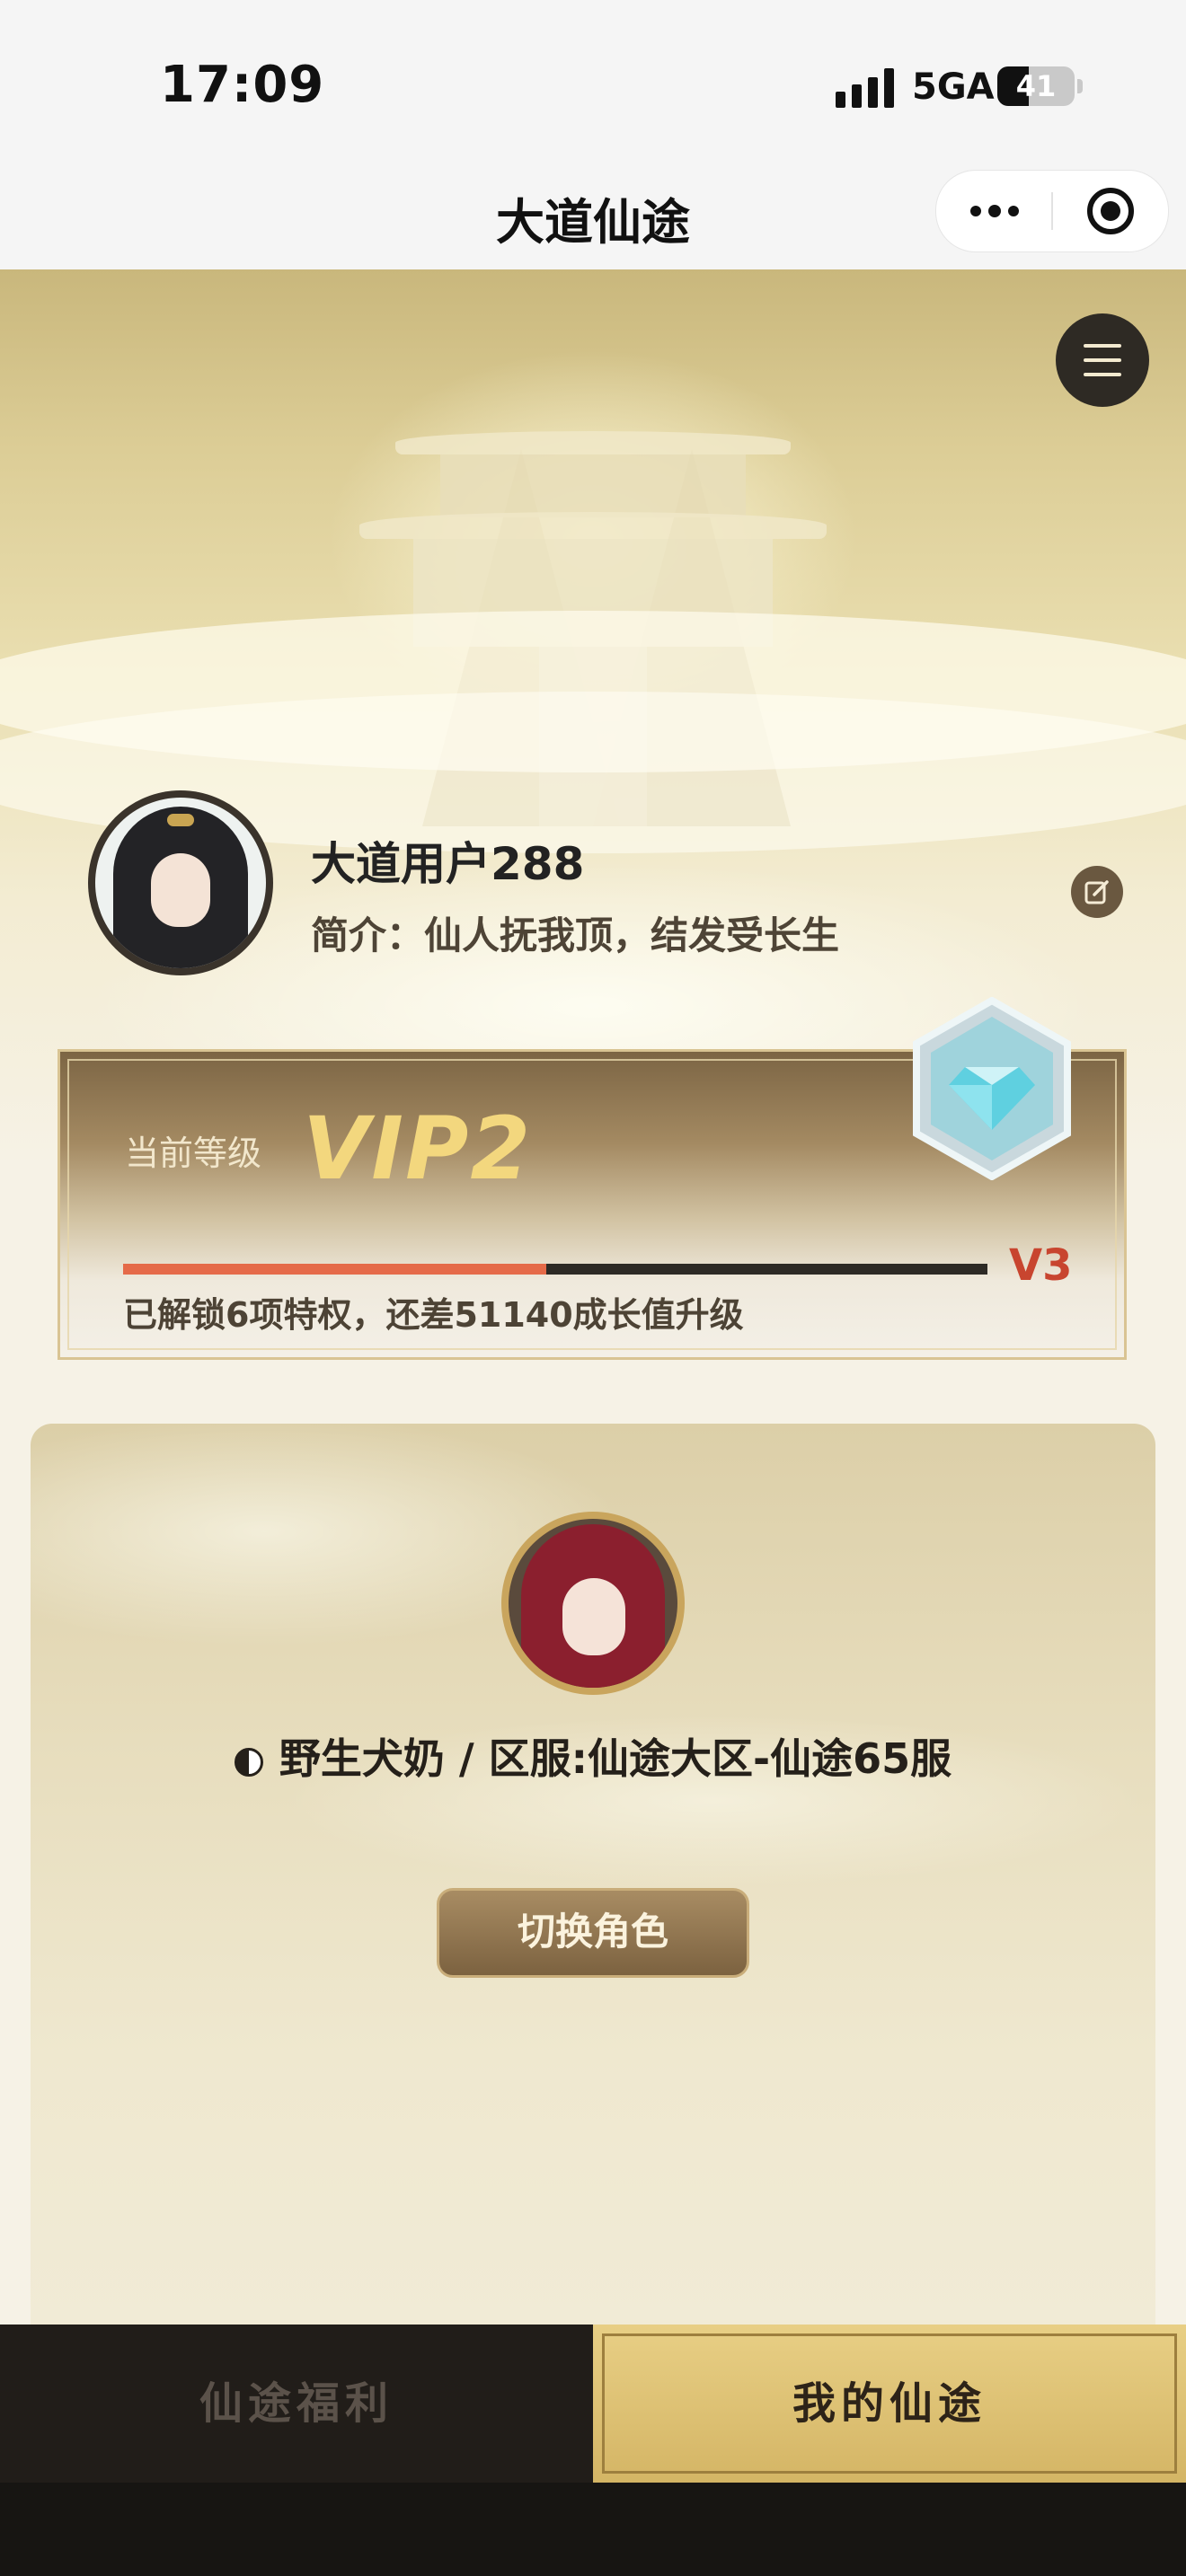 The height and width of the screenshot is (2576, 1186). What do you see at coordinates (593, 1933) in the screenshot?
I see `switch-role-button: 切换角色` at bounding box center [593, 1933].